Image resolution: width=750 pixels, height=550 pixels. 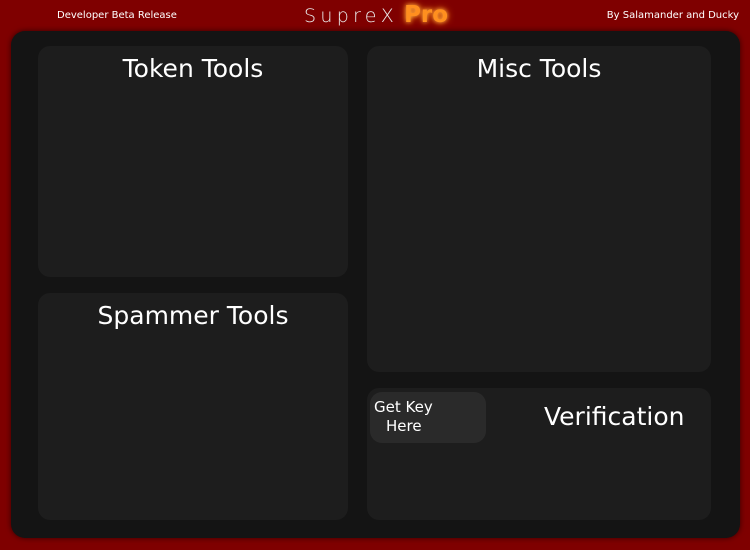 I want to click on app-brand: SupreX Pro, so click(x=376, y=16).